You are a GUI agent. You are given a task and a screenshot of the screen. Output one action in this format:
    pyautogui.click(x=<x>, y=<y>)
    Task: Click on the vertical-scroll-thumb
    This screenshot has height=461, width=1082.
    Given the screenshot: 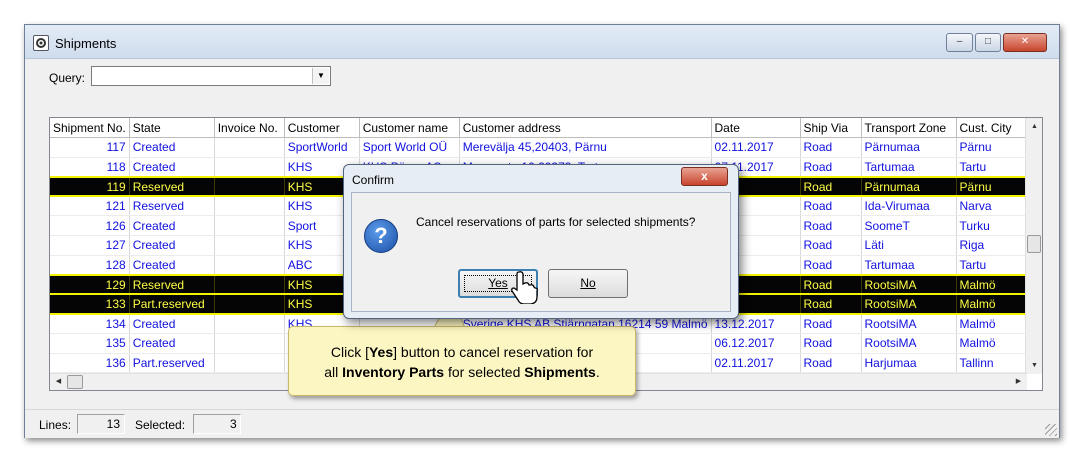 What is the action you would take?
    pyautogui.click(x=1034, y=244)
    